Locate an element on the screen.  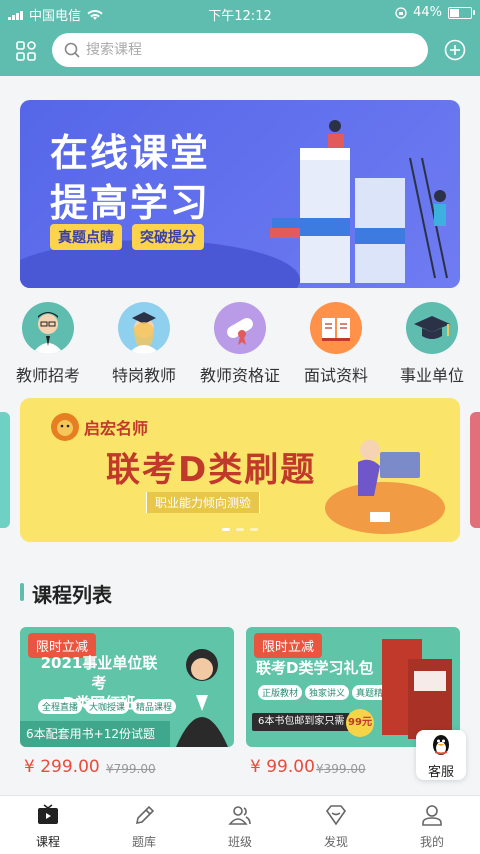
promo-brand: 启宏名师 is located at coordinates (116, 428).